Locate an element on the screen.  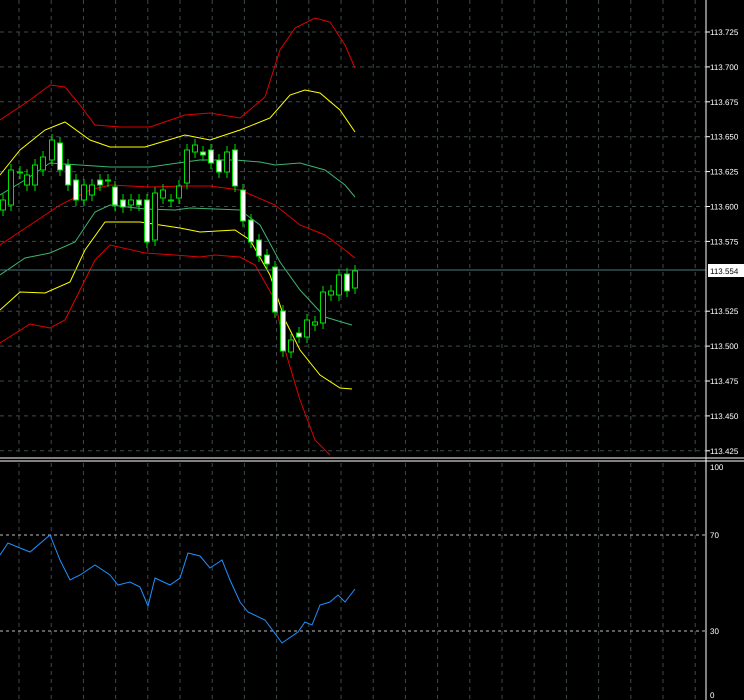
rsi-axis-label: 100 is located at coordinates (717, 467).